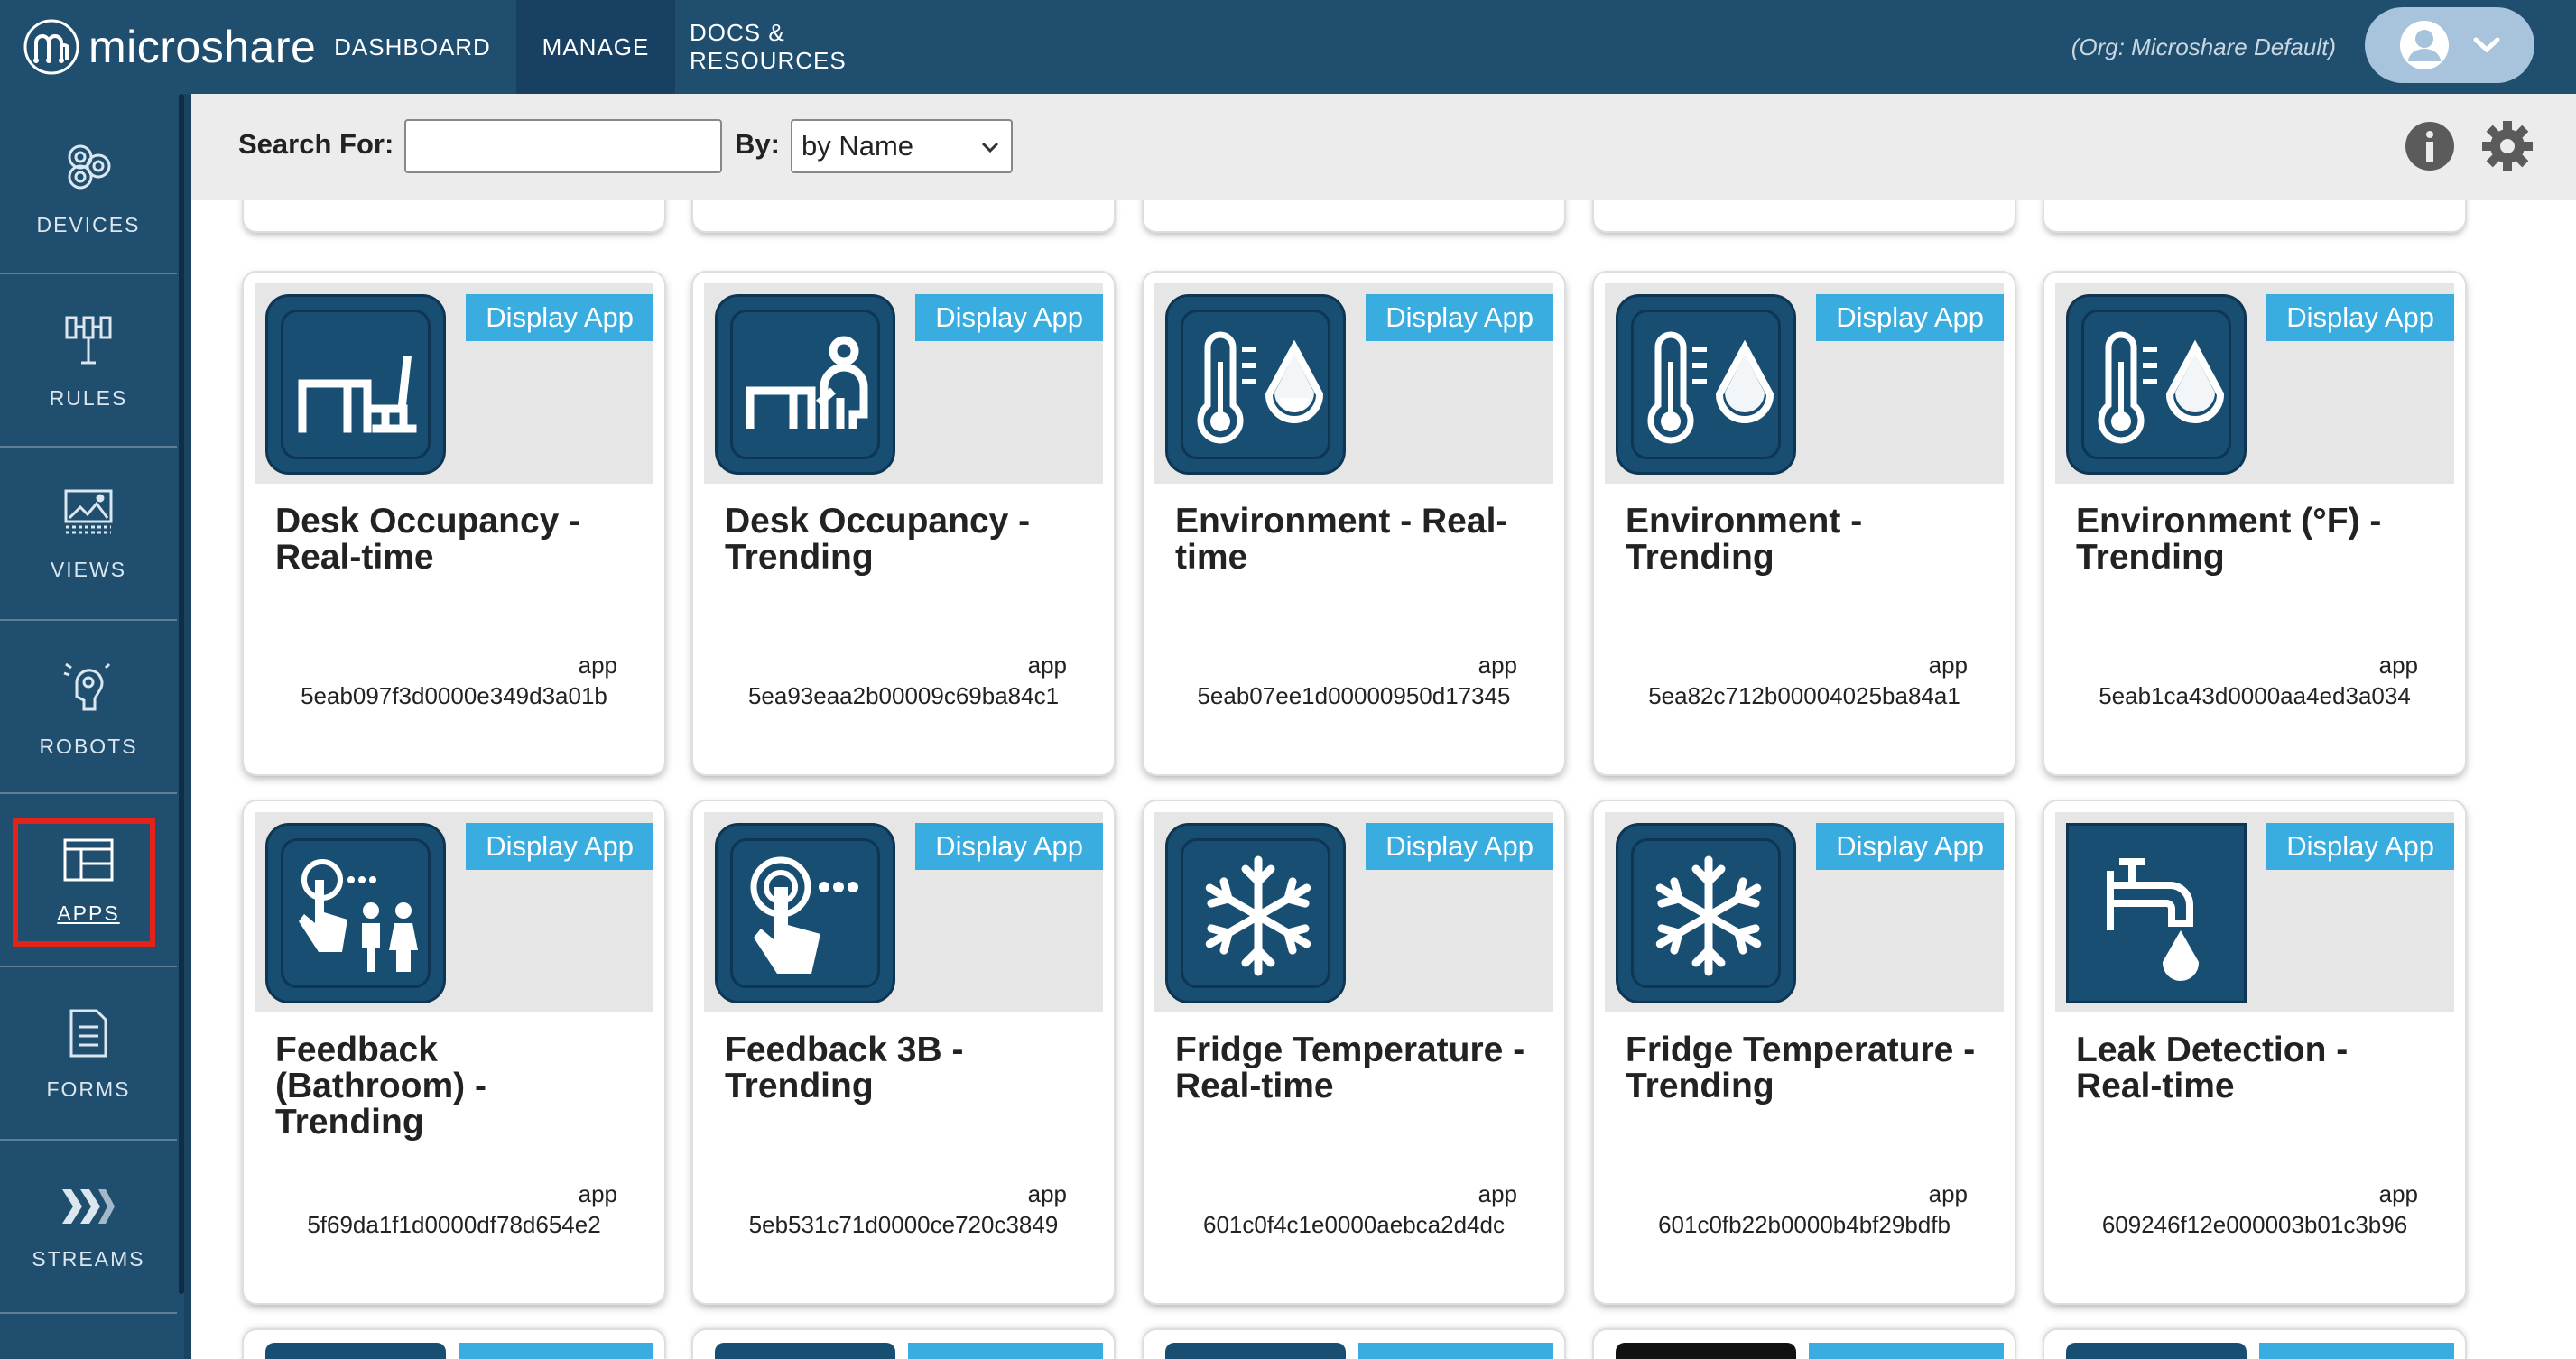 The image size is (2576, 1359). What do you see at coordinates (181, 694) in the screenshot?
I see `sidebar-scrollbar` at bounding box center [181, 694].